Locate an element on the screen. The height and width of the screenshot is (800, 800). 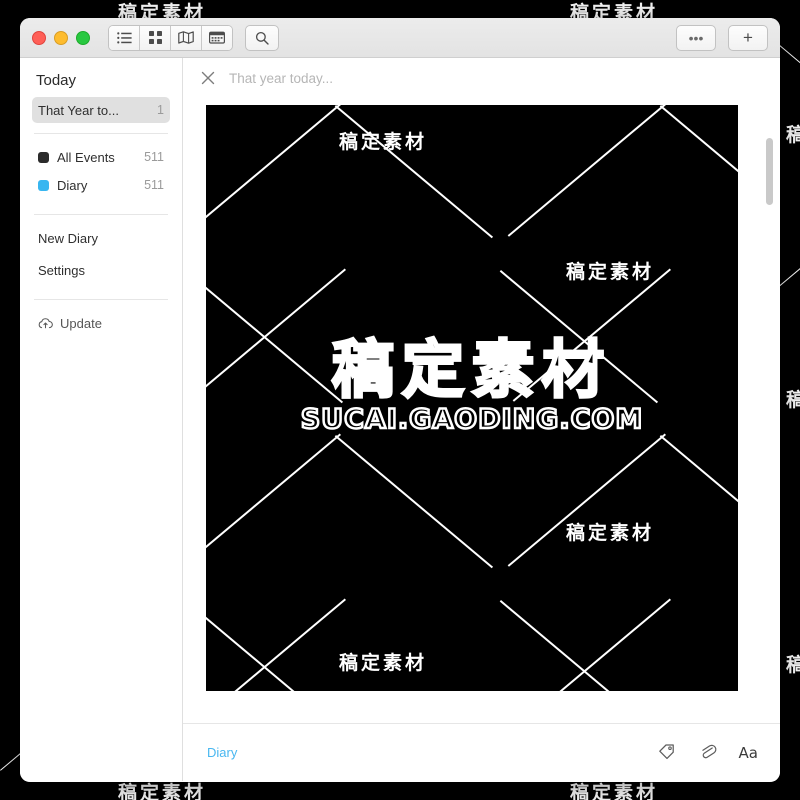
toolbar-right-group: ••• + is located at coordinates (722, 37).